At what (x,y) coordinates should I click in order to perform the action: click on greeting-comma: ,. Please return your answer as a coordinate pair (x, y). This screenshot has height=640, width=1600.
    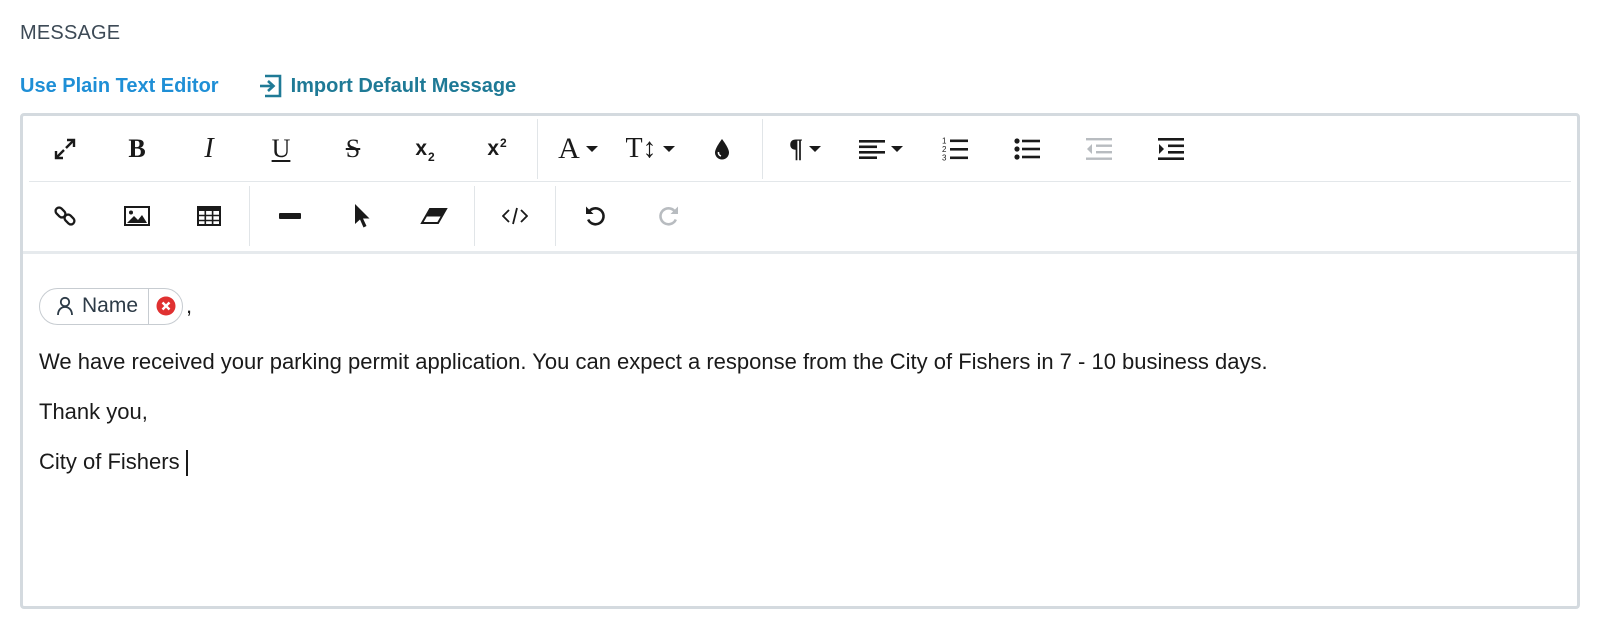
    Looking at the image, I should click on (189, 305).